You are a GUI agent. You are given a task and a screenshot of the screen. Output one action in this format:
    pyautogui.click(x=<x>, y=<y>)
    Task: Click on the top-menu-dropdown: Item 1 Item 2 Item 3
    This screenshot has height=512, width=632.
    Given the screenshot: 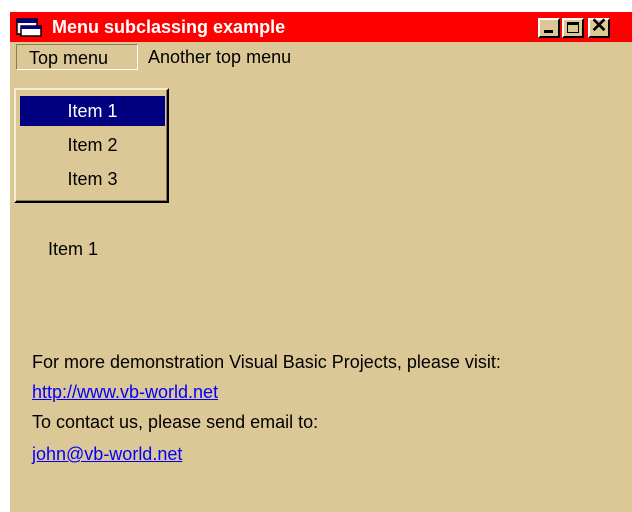 What is the action you would take?
    pyautogui.click(x=91, y=145)
    